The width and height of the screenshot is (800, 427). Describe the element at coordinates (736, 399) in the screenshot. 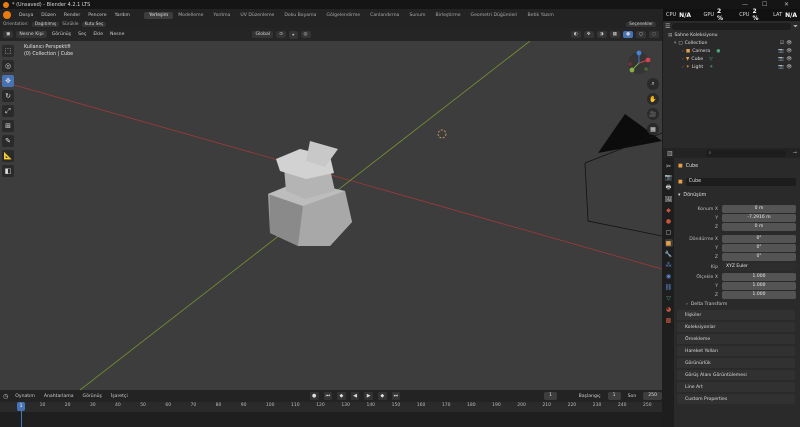

I see `section-custom-properties: Custom Properties` at that location.